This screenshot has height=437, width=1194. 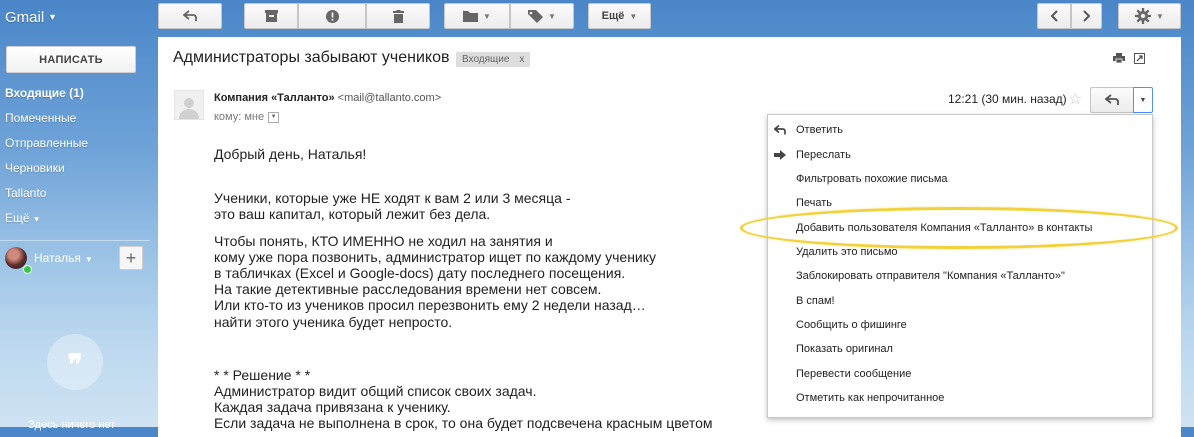 I want to click on sender-line: Компания «Талланто» <mail@tallanto.com>, so click(x=327, y=98).